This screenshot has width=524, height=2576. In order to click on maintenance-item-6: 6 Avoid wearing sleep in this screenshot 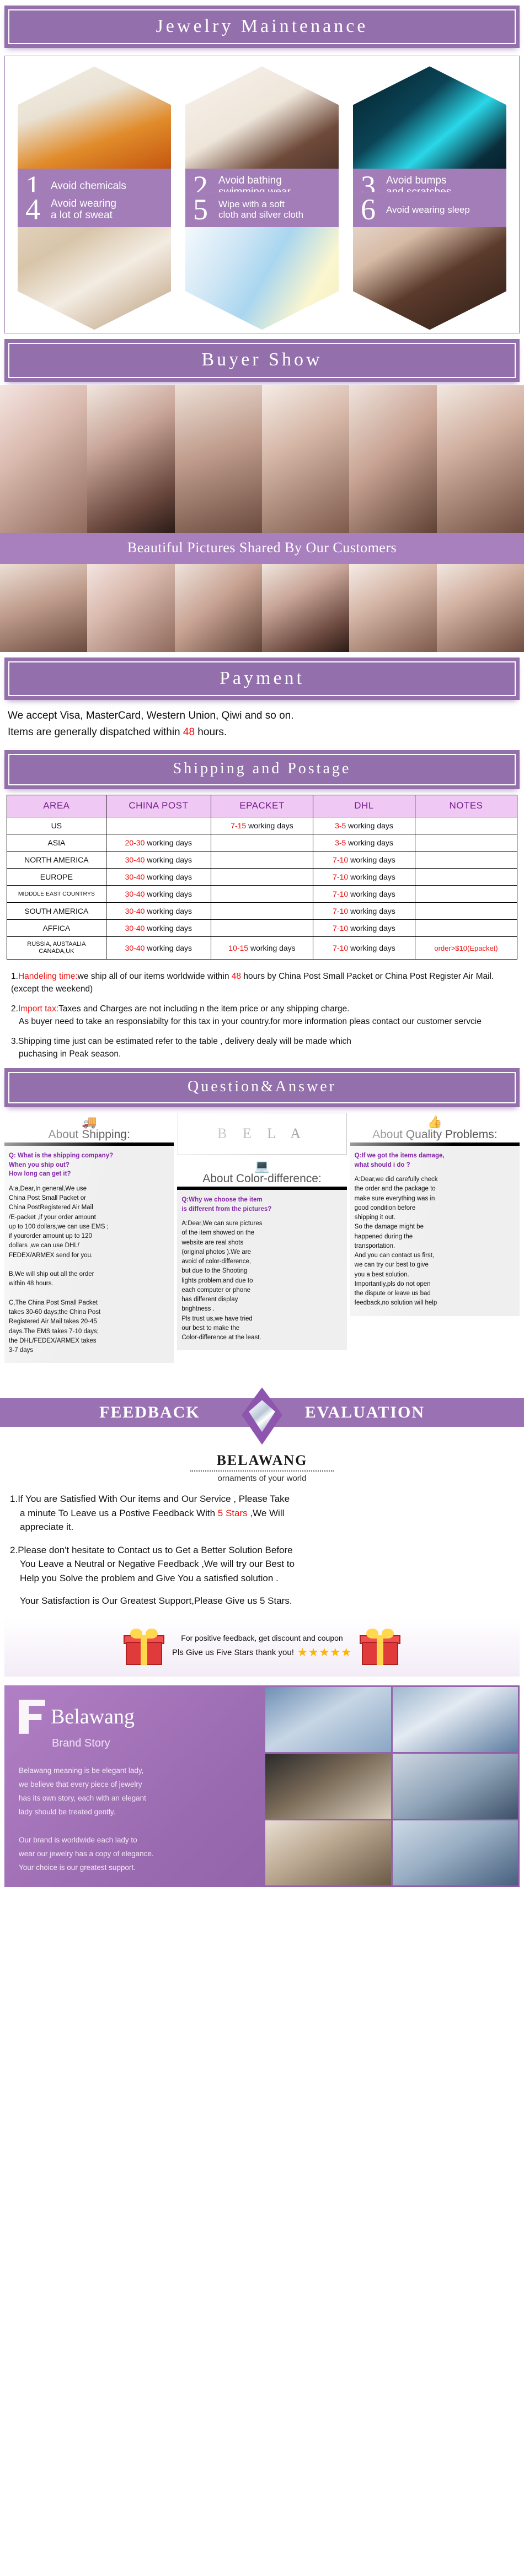, I will do `click(429, 261)`.